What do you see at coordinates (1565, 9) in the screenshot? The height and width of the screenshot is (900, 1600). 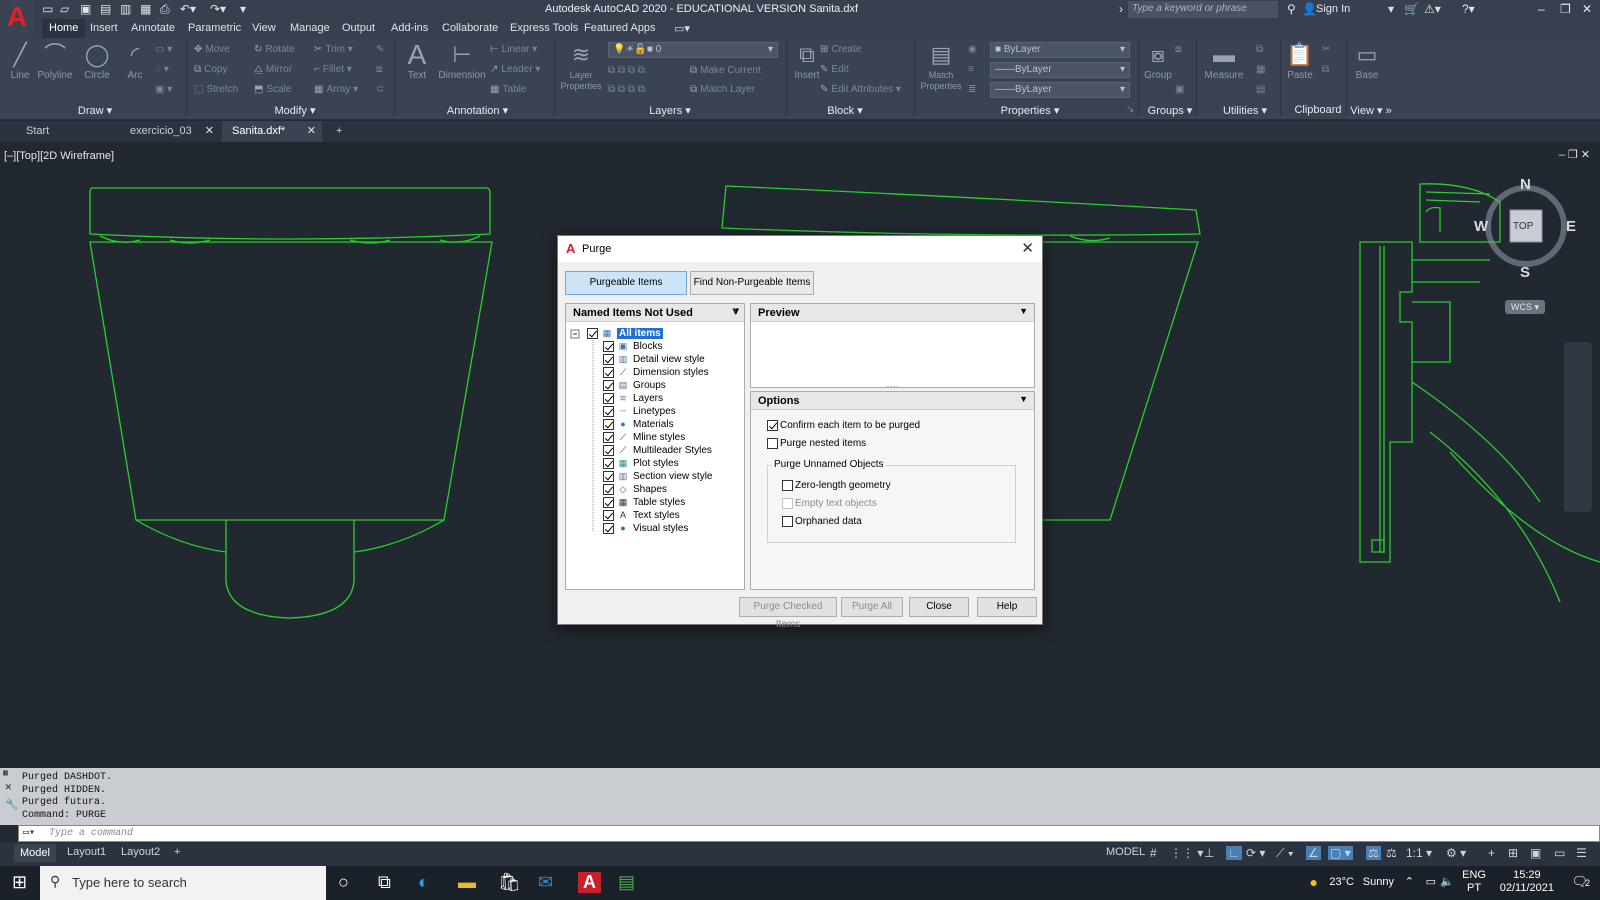 I see `restore-icon: ❐` at bounding box center [1565, 9].